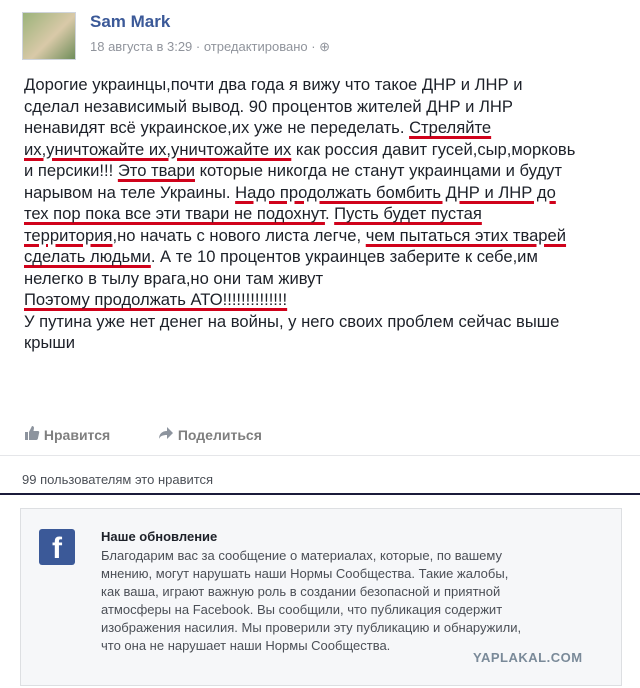 The width and height of the screenshot is (640, 688). Describe the element at coordinates (165, 433) in the screenshot. I see `share-arrow-icon` at that location.